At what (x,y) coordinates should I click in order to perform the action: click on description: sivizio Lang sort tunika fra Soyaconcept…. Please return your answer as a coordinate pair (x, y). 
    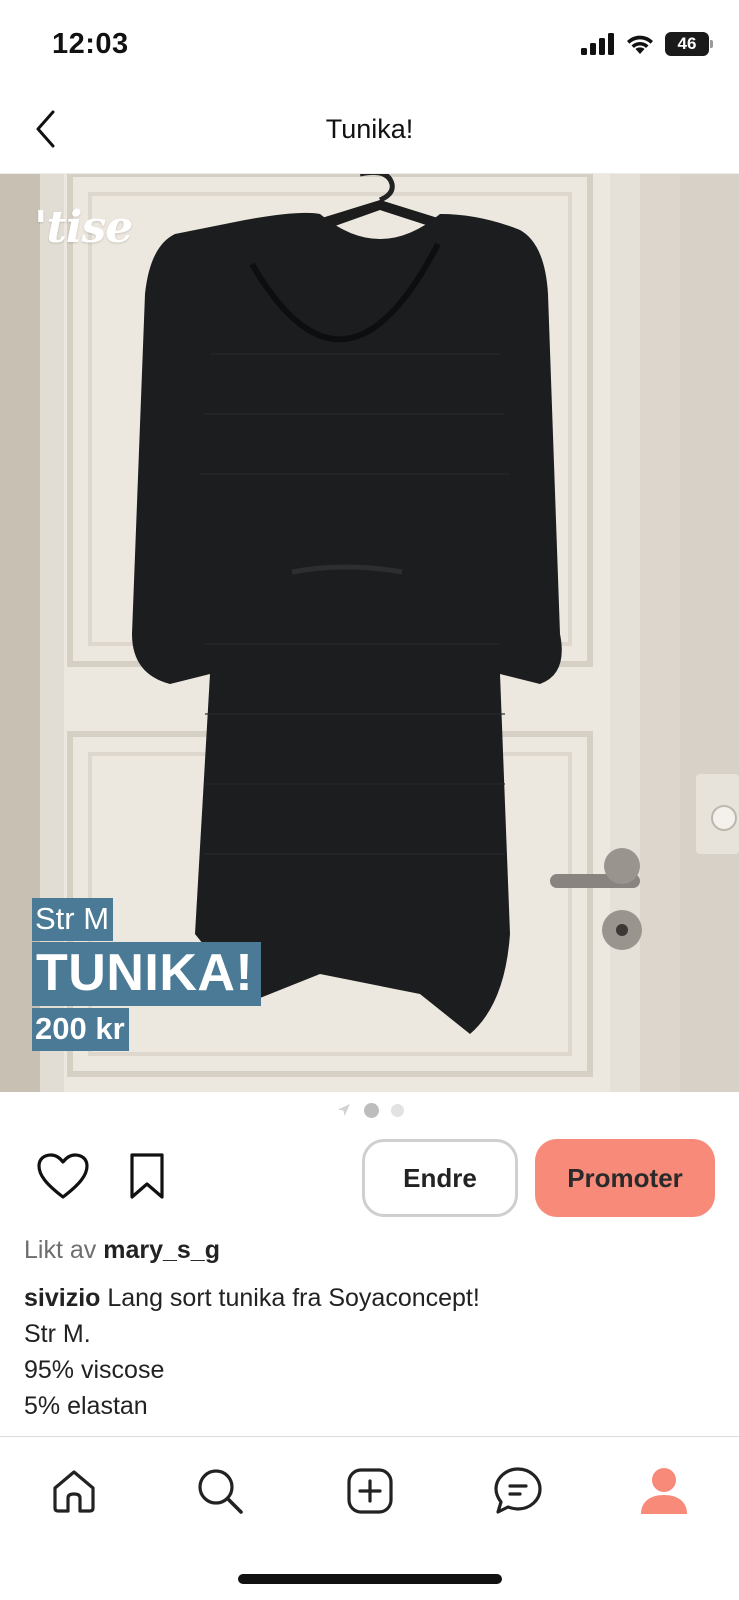
    Looking at the image, I should click on (369, 1352).